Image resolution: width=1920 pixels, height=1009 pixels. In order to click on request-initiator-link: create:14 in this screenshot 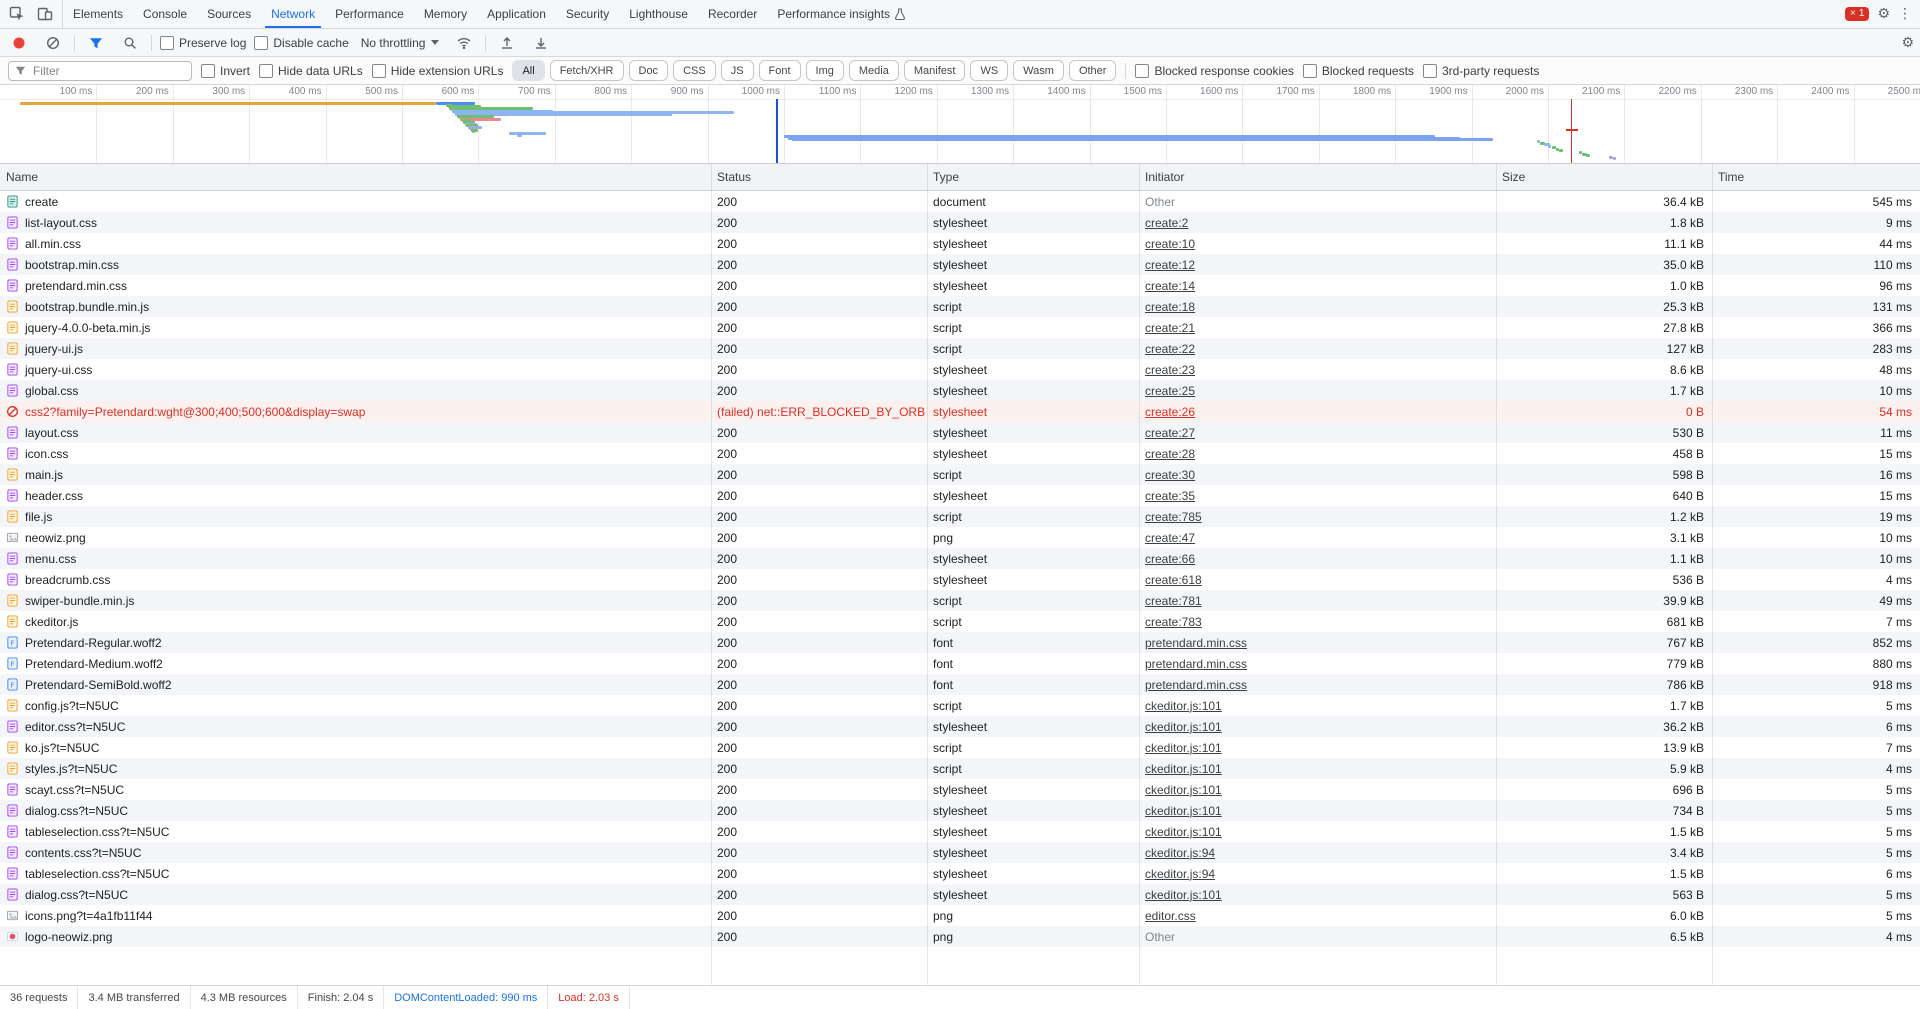, I will do `click(1170, 286)`.